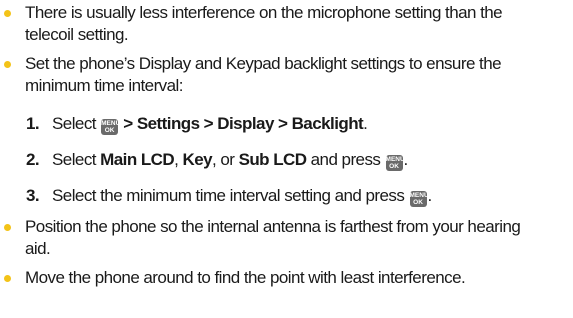 The width and height of the screenshot is (573, 318). What do you see at coordinates (33, 159) in the screenshot?
I see `step-number: 2.` at bounding box center [33, 159].